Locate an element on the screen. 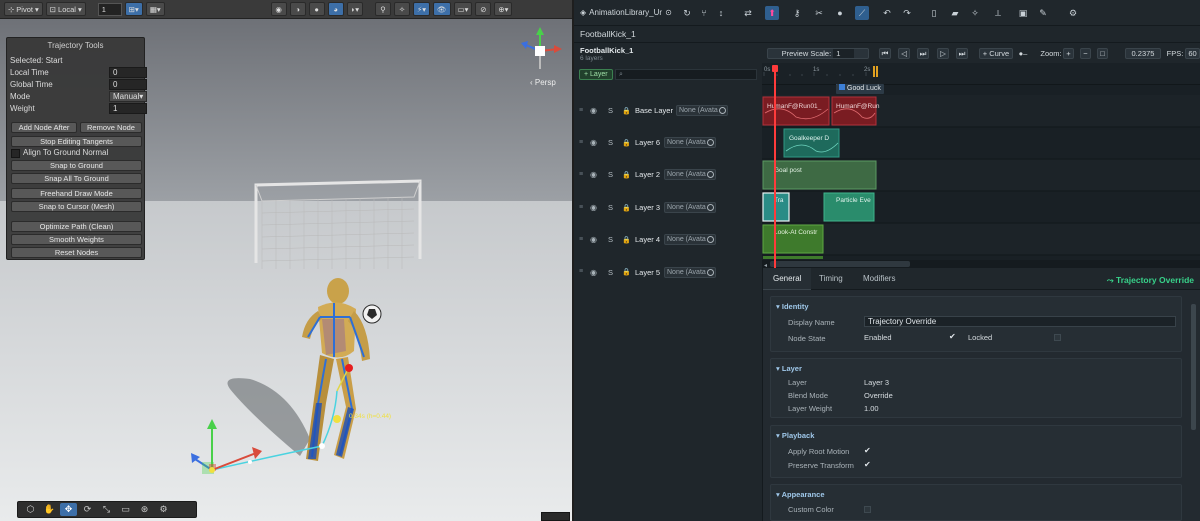  track-row-base-layer: ≡ ◉ S 🔒 Base Layer None (Avata is located at coordinates (668, 110).